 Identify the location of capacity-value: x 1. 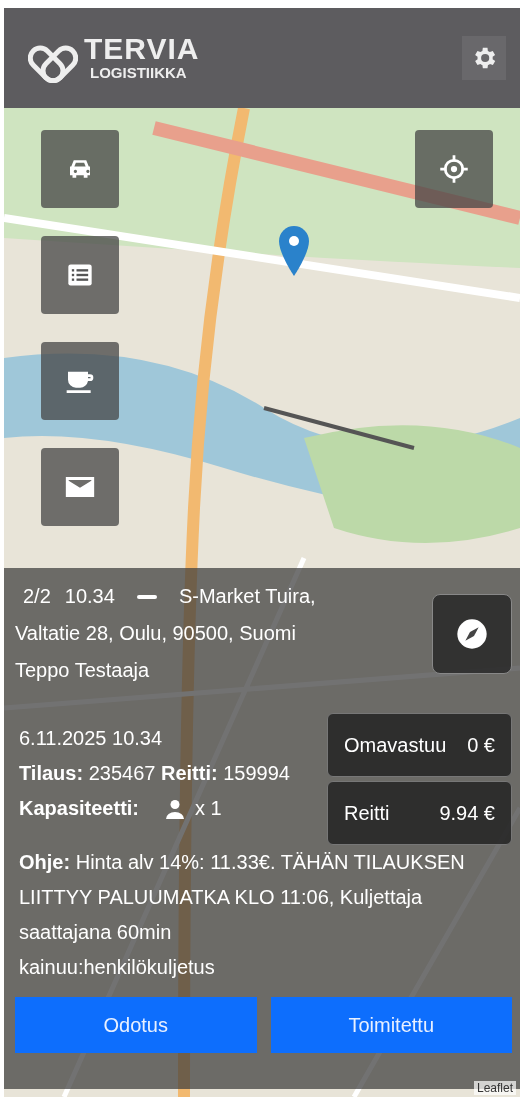
(208, 808).